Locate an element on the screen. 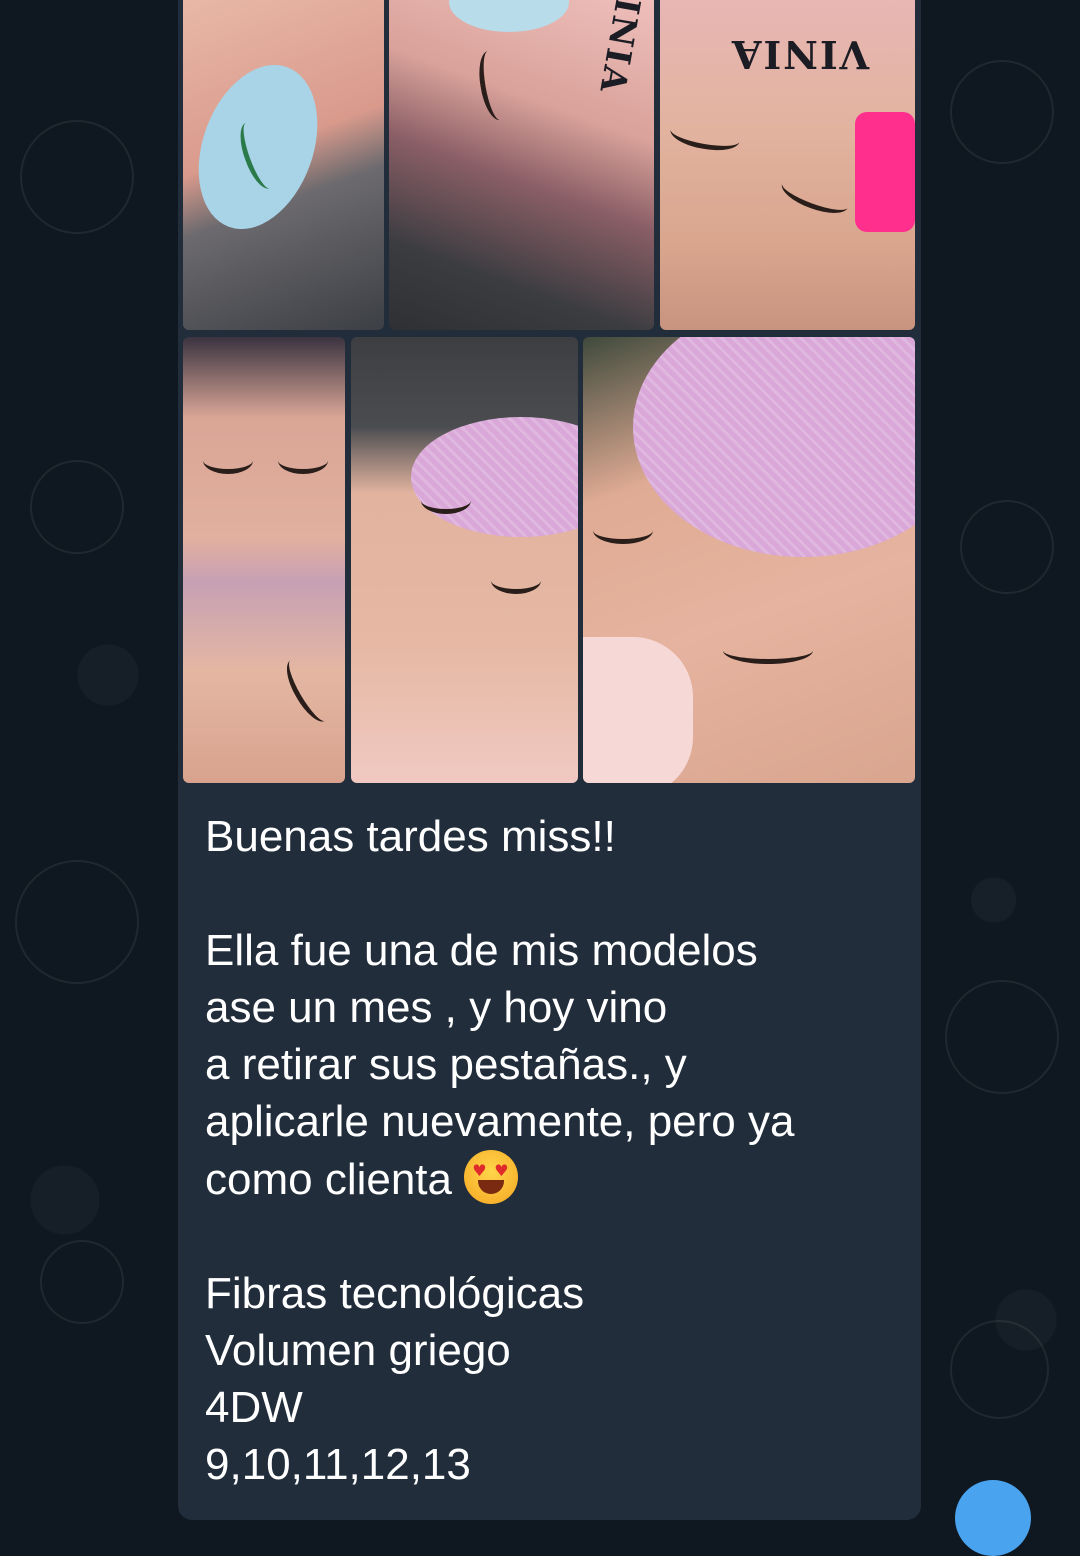 The height and width of the screenshot is (1556, 1080). caption-line: a retirar sus pestañas., y is located at coordinates (446, 1064).